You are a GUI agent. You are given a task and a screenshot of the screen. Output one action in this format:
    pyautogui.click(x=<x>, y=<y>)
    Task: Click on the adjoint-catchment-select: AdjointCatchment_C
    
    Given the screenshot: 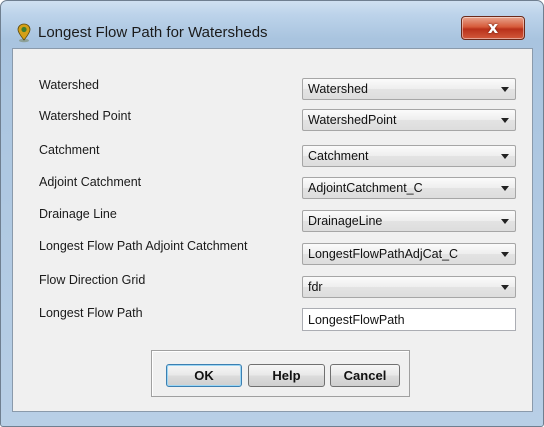 What is the action you would take?
    pyautogui.click(x=409, y=188)
    